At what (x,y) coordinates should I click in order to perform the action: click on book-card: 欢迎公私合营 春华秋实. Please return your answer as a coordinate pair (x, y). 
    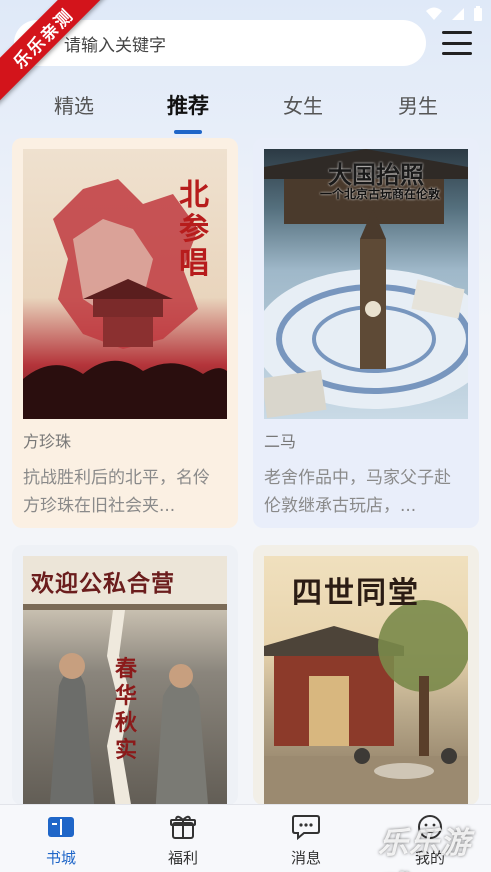
    Looking at the image, I should click on (125, 675).